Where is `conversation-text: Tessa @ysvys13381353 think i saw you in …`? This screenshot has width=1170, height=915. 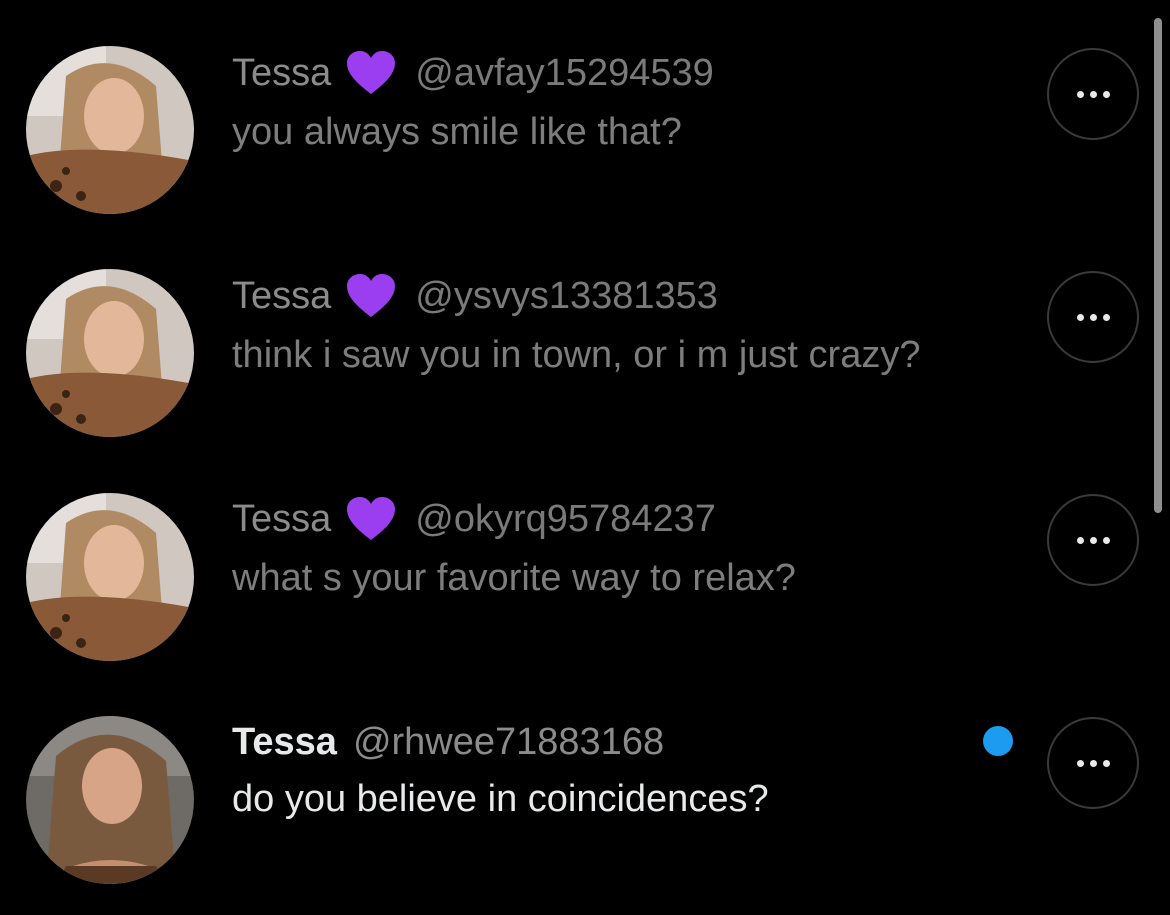
conversation-text: Tessa @ysvys13381353 think i saw you in … is located at coordinates (577, 327).